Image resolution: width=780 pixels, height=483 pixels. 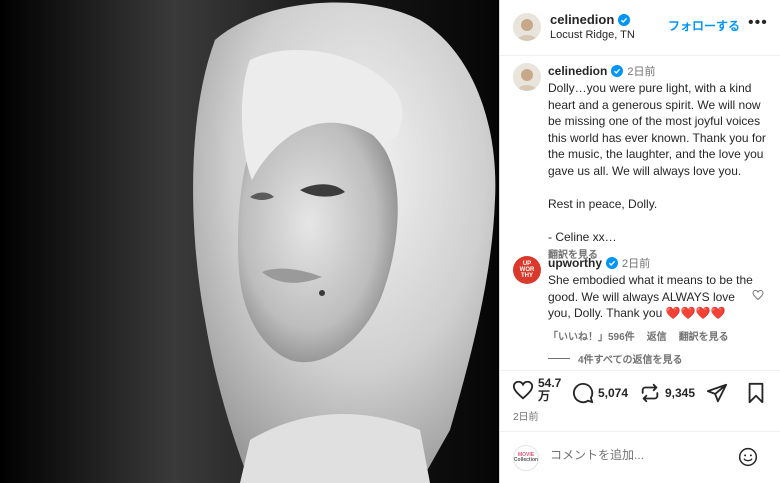 What do you see at coordinates (527, 27) in the screenshot?
I see `author-avatar` at bounding box center [527, 27].